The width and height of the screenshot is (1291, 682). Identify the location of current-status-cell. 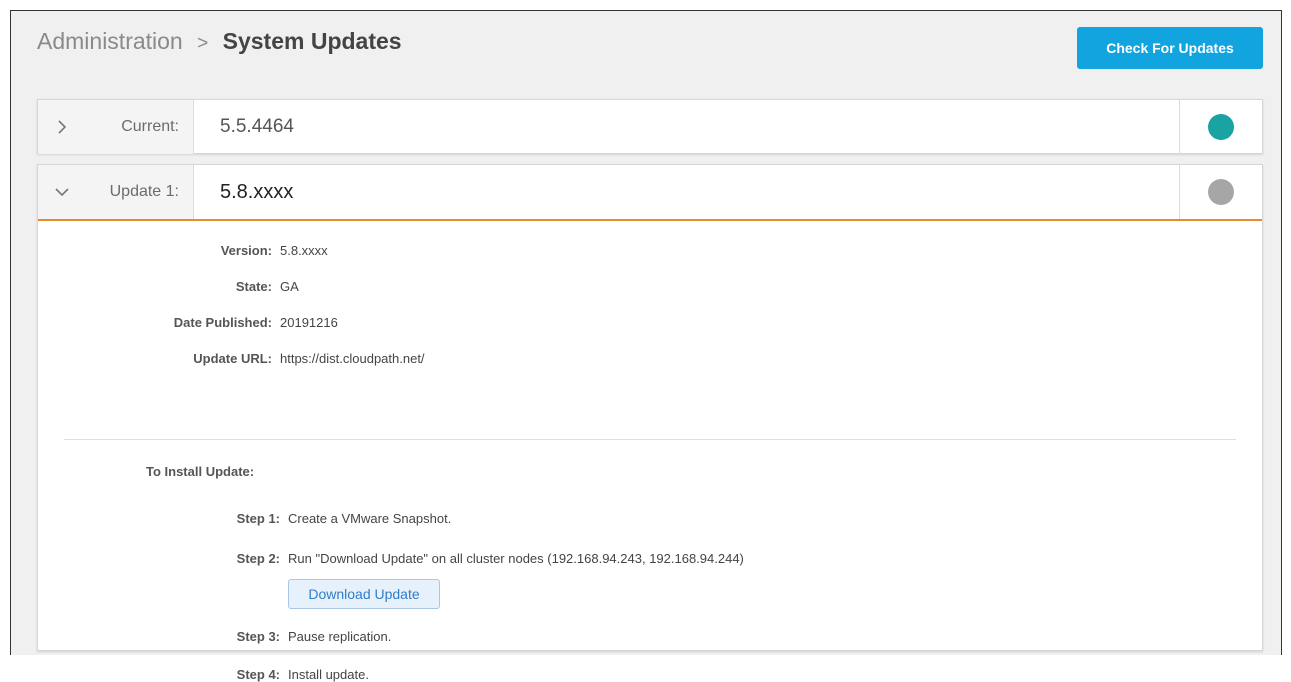
(1220, 127).